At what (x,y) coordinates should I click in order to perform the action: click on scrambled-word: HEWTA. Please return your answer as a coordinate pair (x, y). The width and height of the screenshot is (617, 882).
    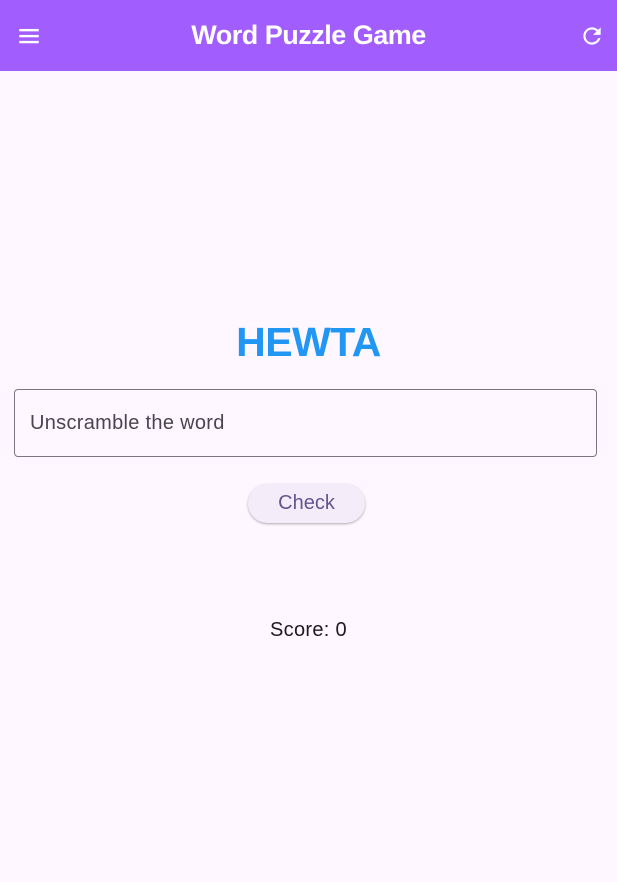
    Looking at the image, I should click on (308, 342).